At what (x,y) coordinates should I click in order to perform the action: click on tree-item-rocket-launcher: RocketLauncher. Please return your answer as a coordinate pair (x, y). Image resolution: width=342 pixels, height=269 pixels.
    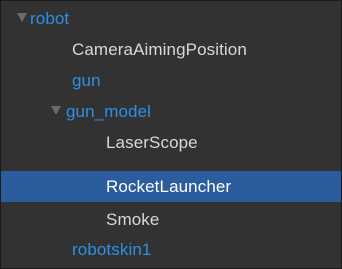
    Looking at the image, I should click on (171, 186).